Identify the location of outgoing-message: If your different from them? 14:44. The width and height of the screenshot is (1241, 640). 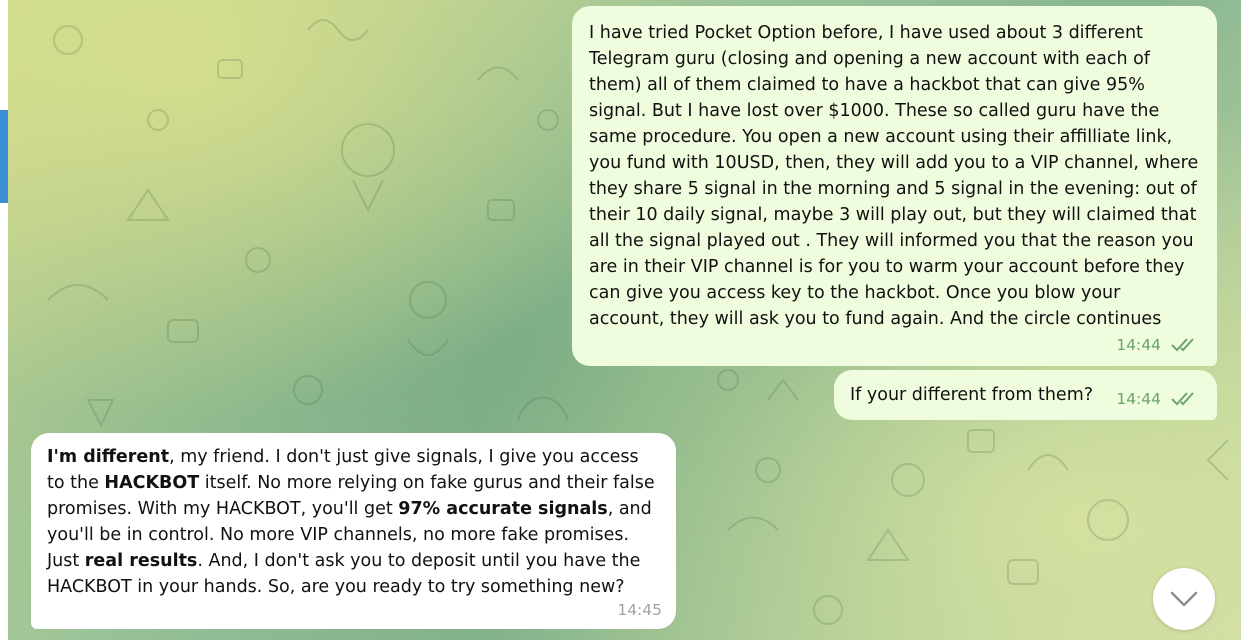
(1025, 395).